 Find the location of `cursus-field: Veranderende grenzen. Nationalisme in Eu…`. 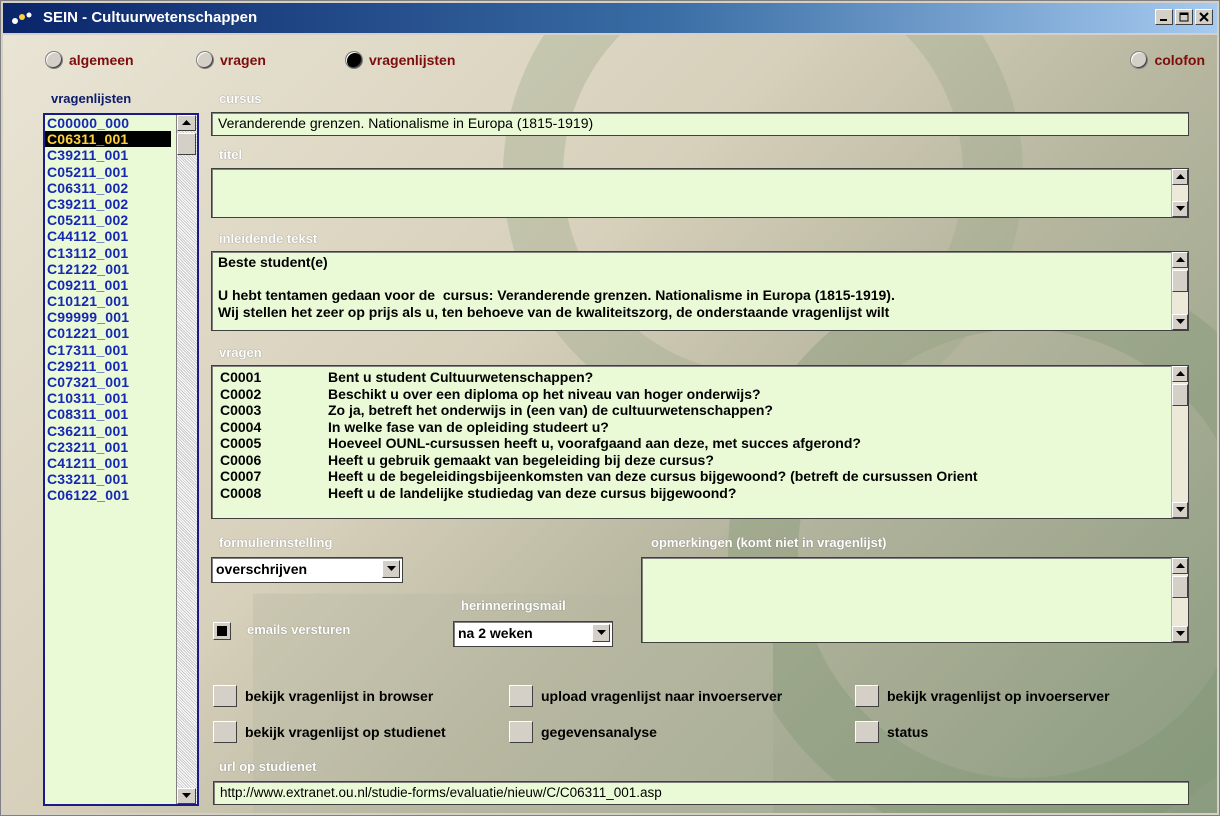

cursus-field: Veranderende grenzen. Nationalisme in Eu… is located at coordinates (700, 124).